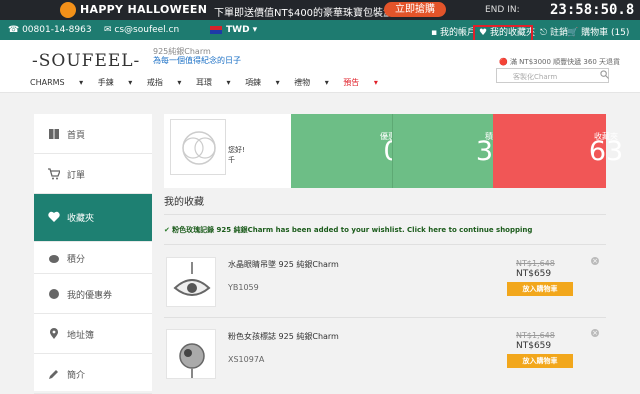  I want to click on eye-charm-image, so click(192, 283).